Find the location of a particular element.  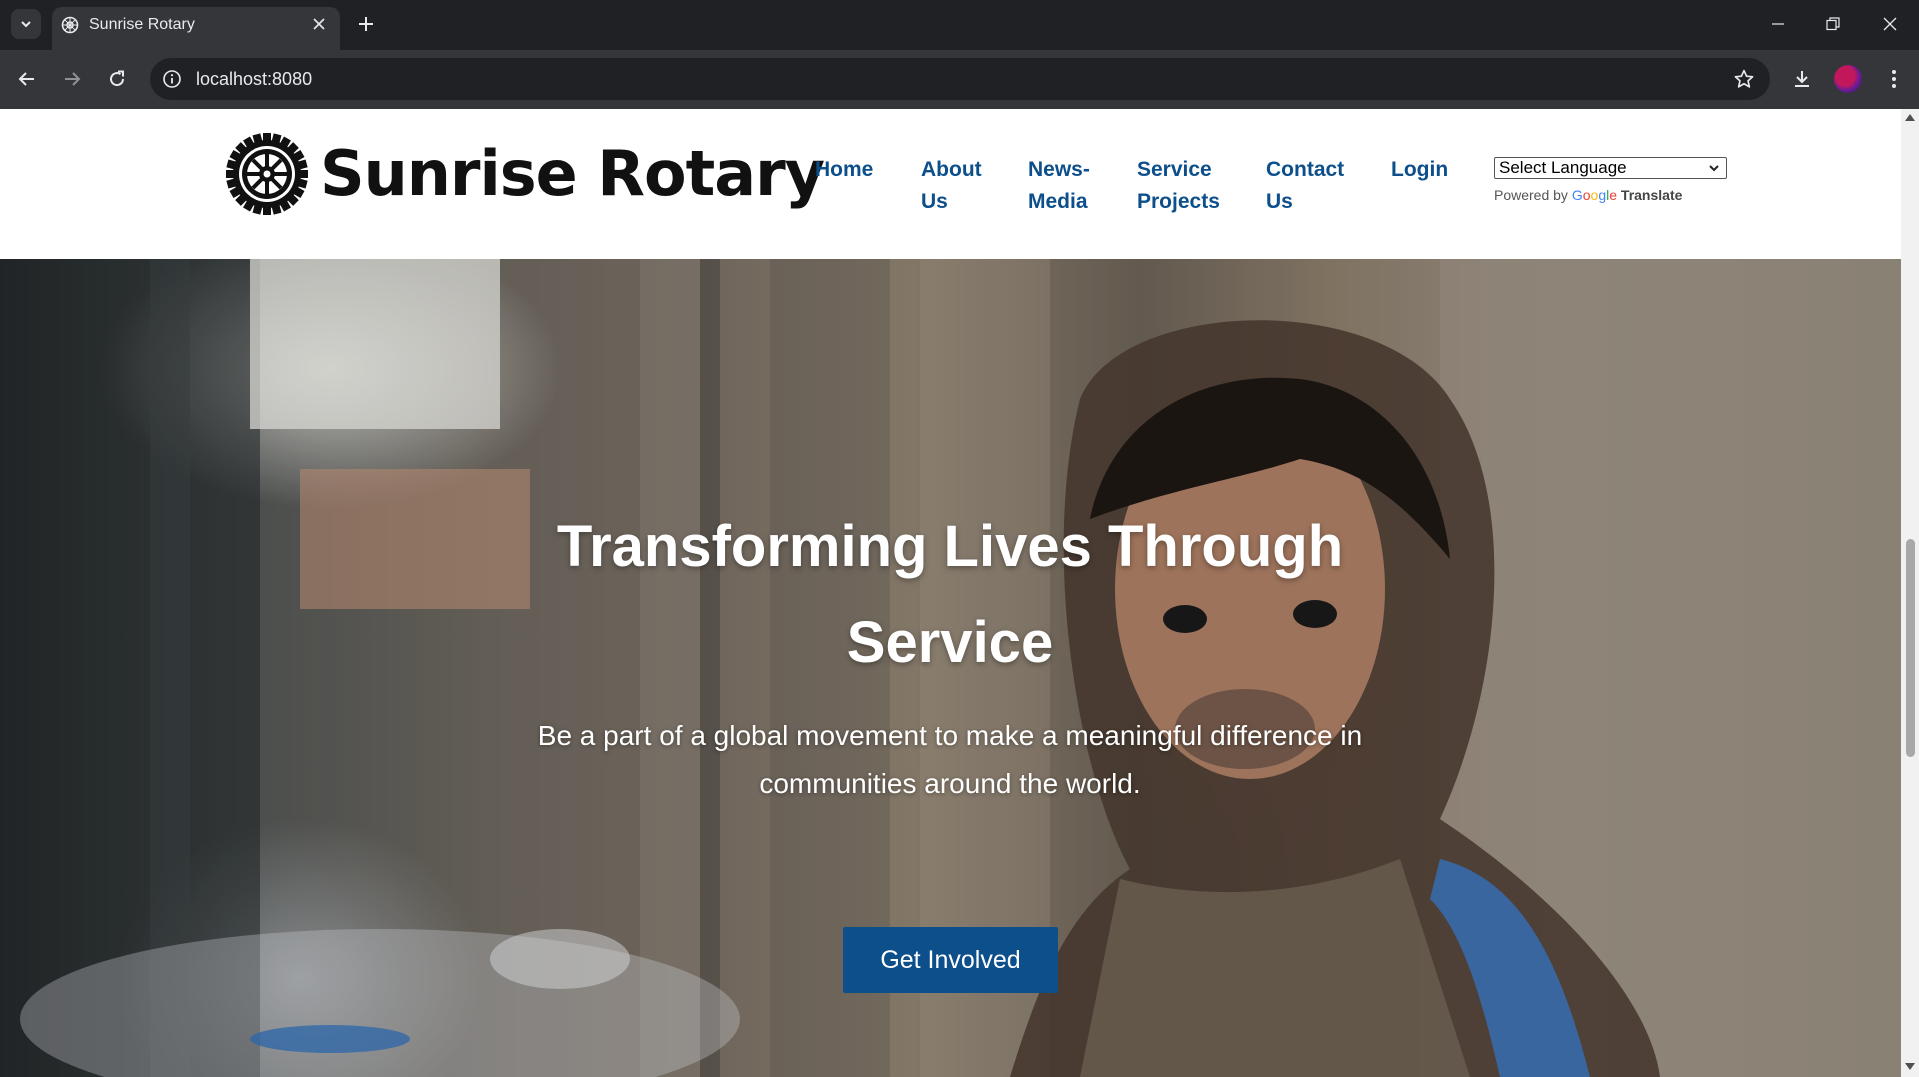

reload-icon is located at coordinates (117, 78).